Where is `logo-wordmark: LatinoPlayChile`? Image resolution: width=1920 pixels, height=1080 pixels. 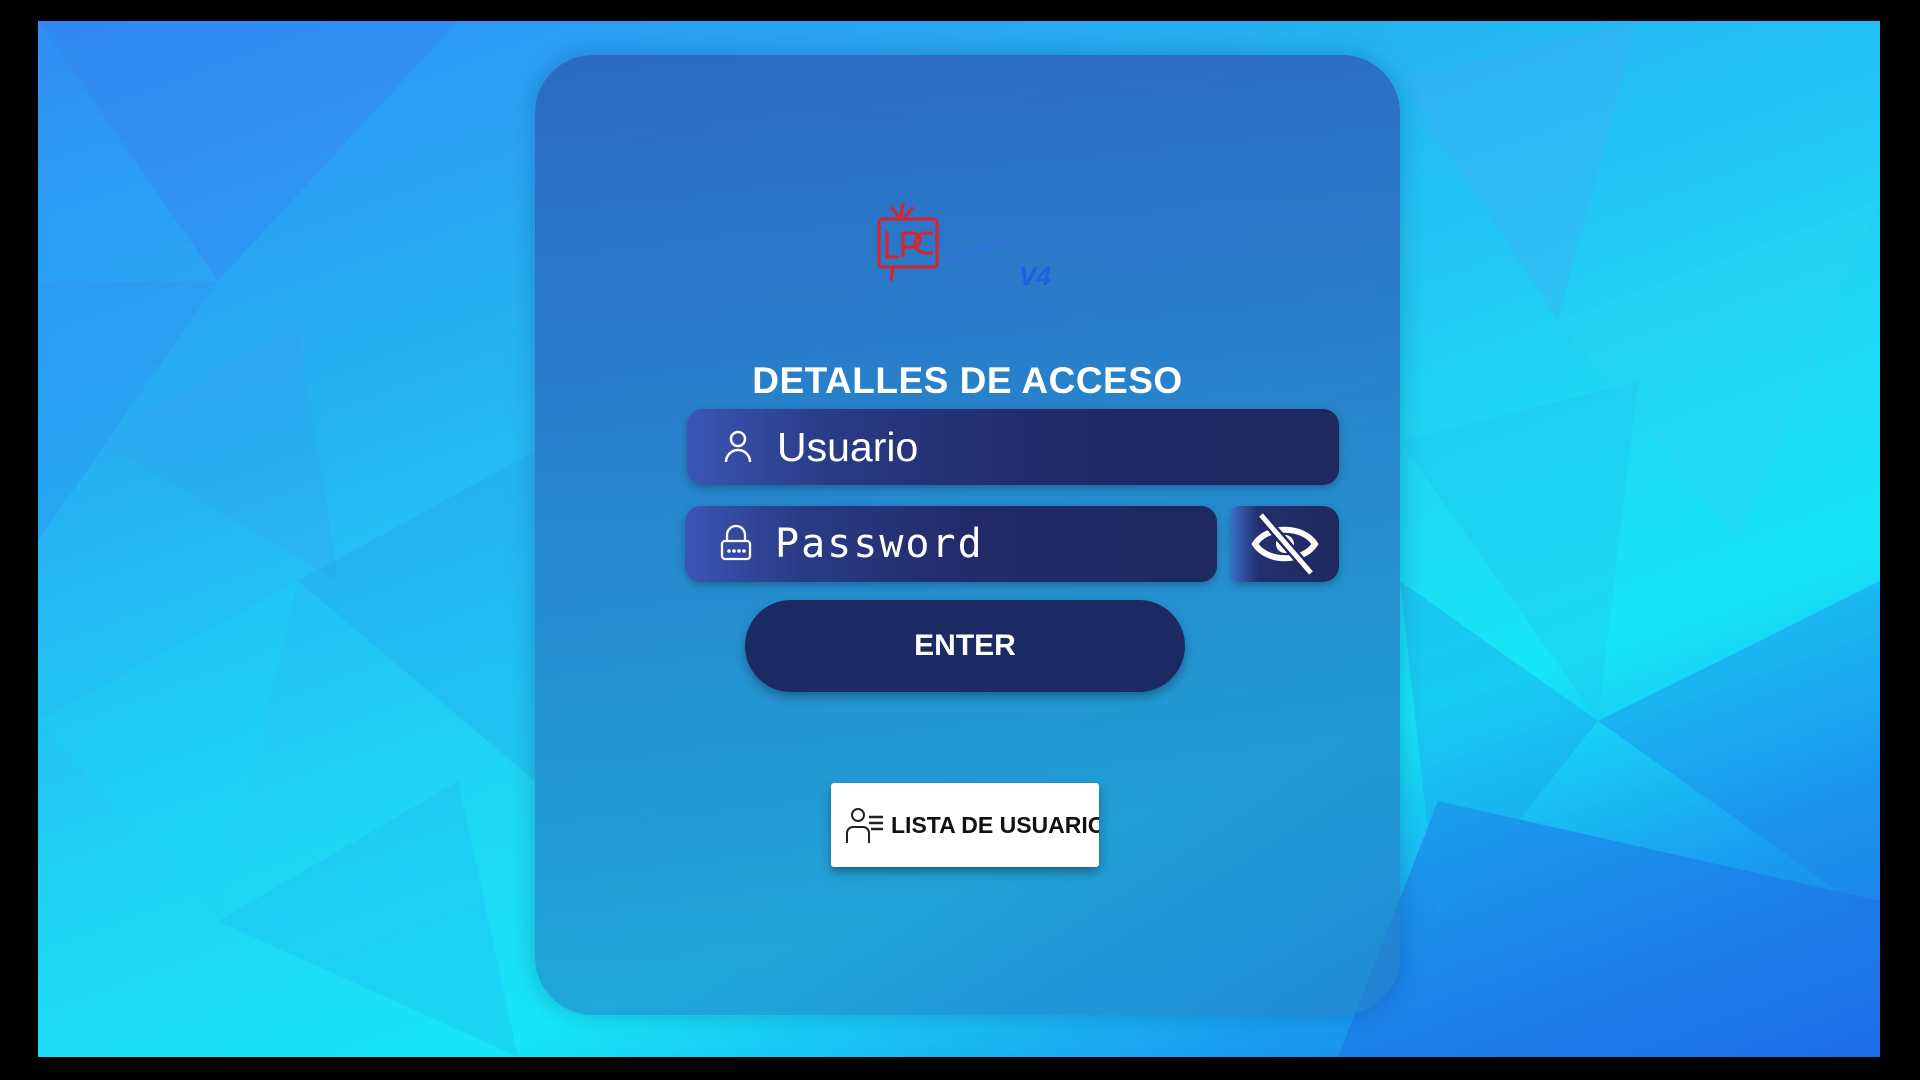 logo-wordmark: LatinoPlayChile is located at coordinates (976, 250).